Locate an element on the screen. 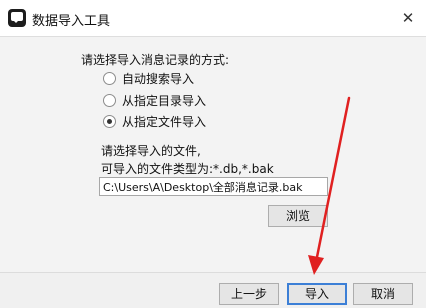 The image size is (426, 308). radio-from-directory: 从指定目录导入 is located at coordinates (154, 100).